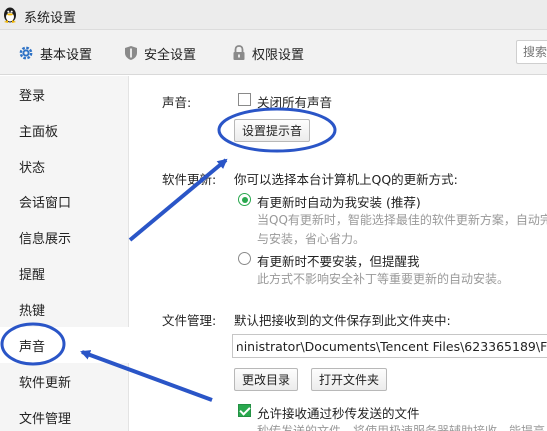 Image resolution: width=547 pixels, height=431 pixels. What do you see at coordinates (45, 419) in the screenshot?
I see `sidebar-item-label: 文件管理` at bounding box center [45, 419].